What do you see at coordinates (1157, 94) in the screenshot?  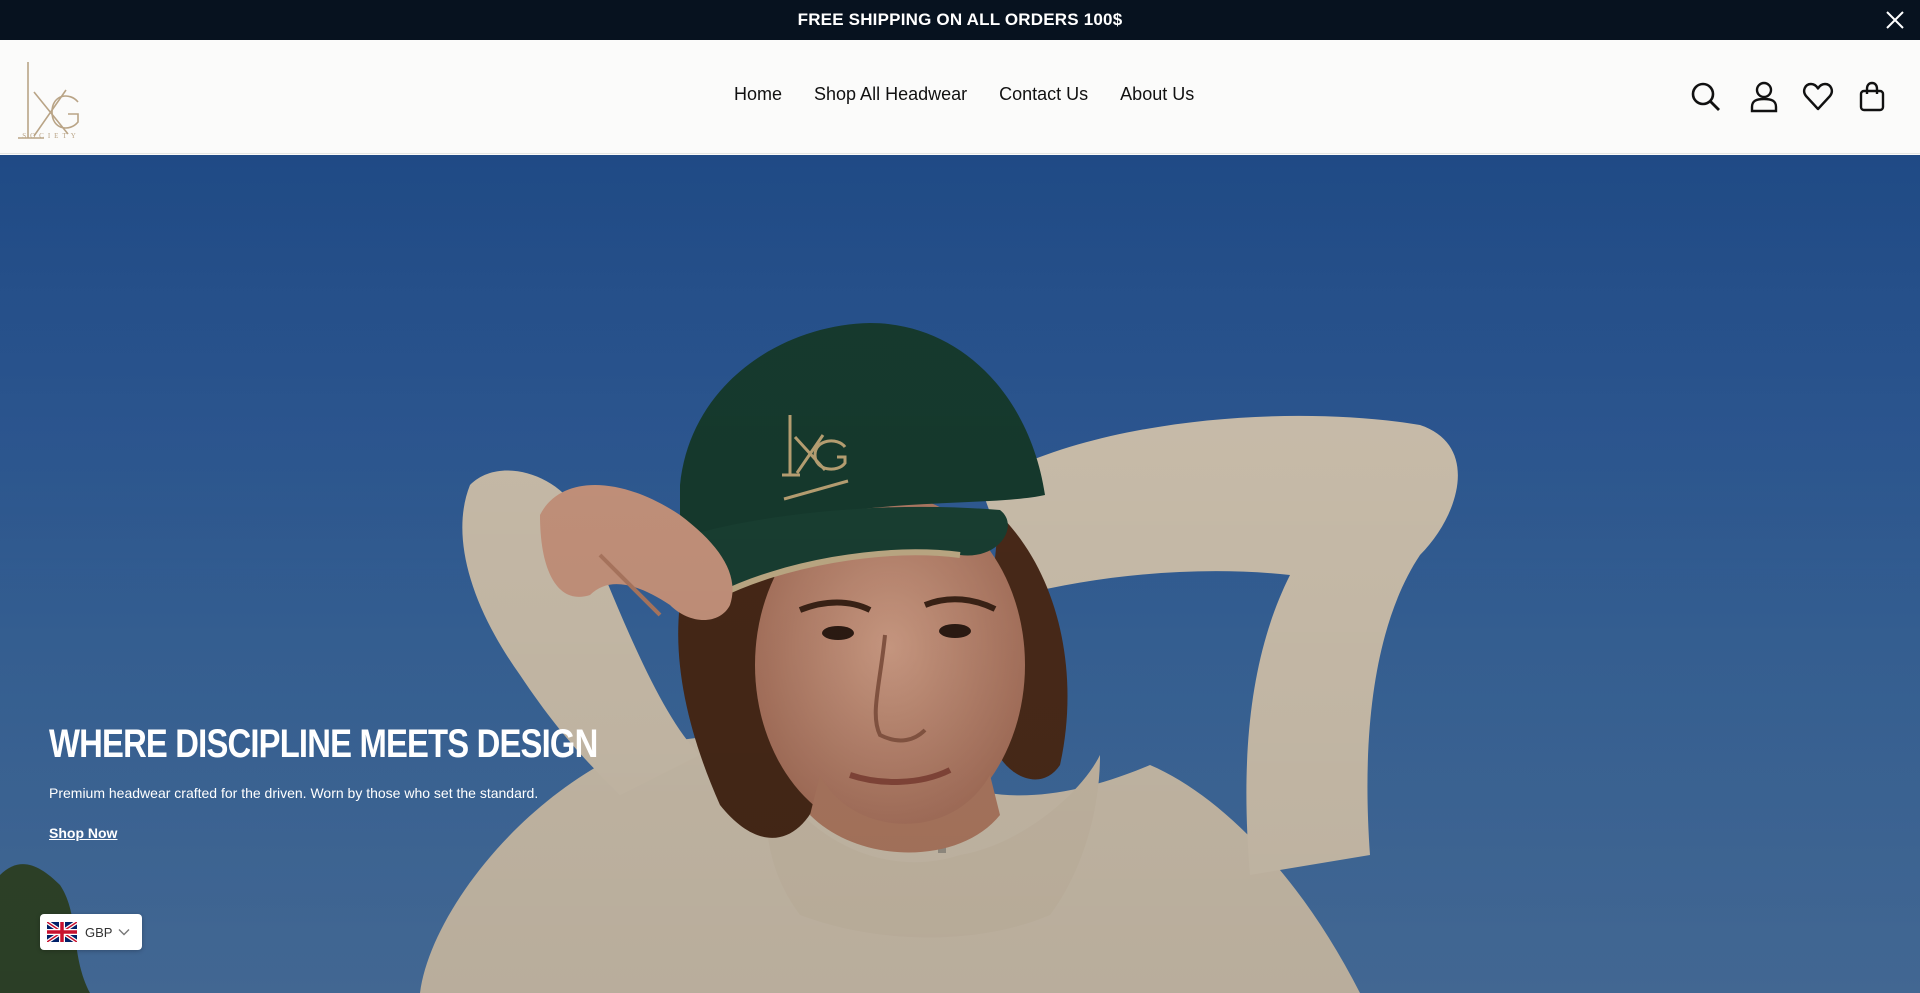 I see `nav-about-us: About Us` at bounding box center [1157, 94].